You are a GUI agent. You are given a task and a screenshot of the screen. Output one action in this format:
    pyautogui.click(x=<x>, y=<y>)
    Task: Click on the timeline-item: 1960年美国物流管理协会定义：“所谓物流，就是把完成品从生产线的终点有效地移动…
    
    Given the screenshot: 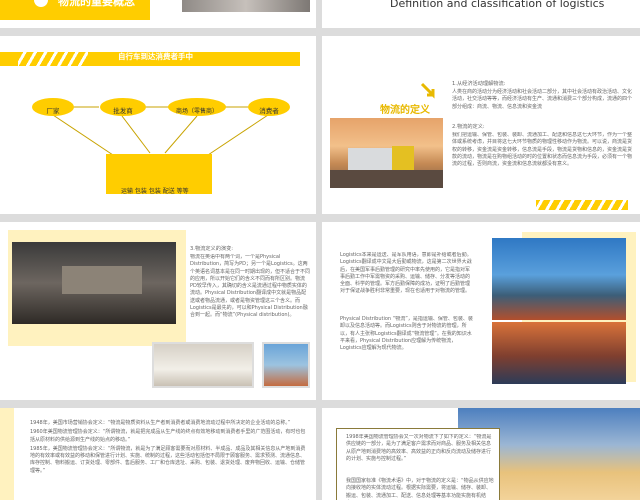 What is the action you would take?
    pyautogui.click(x=168, y=436)
    